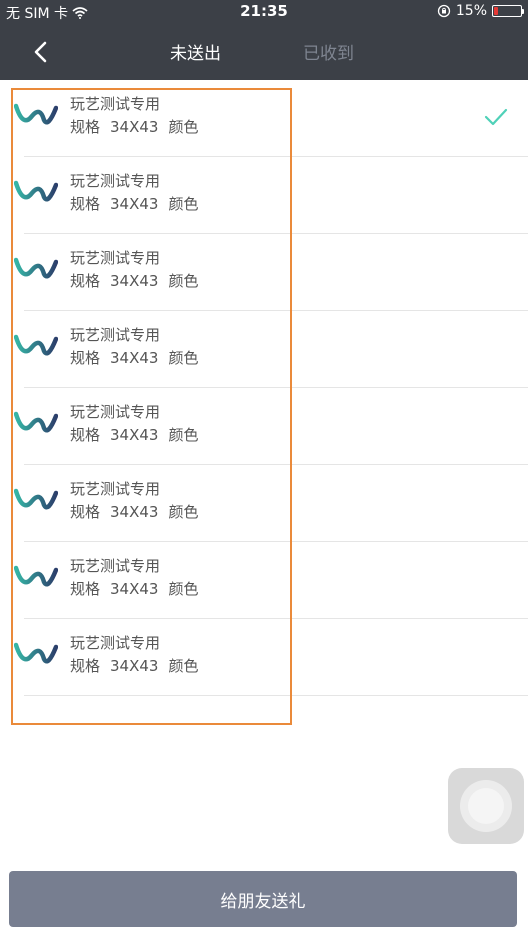  What do you see at coordinates (263, 899) in the screenshot?
I see `send-gift-button: 给朋友送礼` at bounding box center [263, 899].